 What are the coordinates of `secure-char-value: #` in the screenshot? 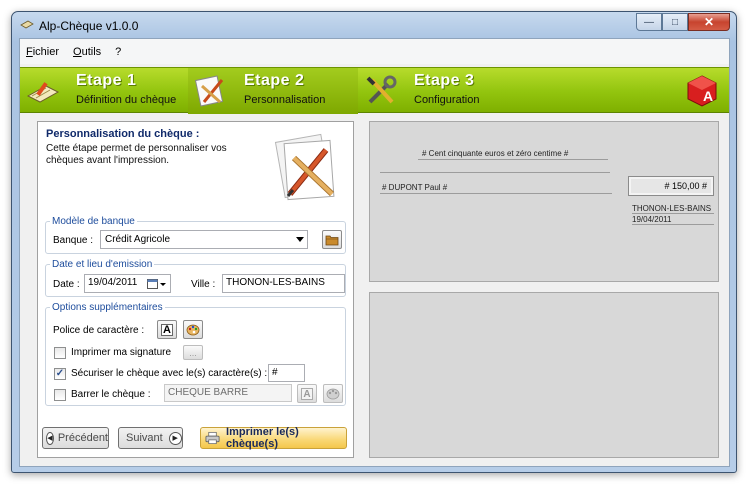 It's located at (275, 372).